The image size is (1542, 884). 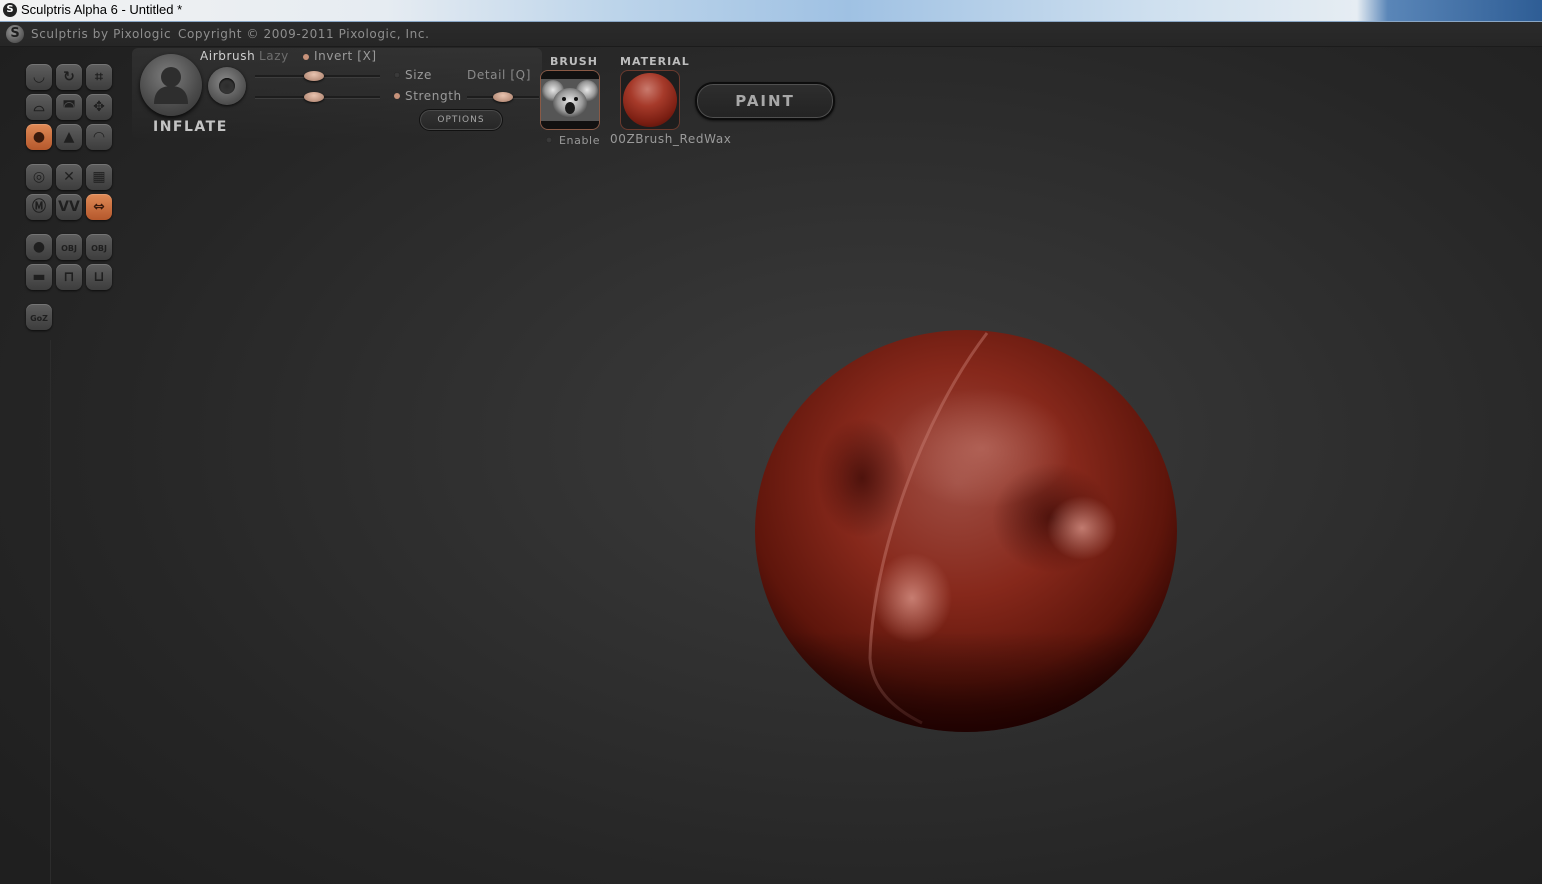 What do you see at coordinates (655, 61) in the screenshot?
I see `material-section-title: MATERIAL` at bounding box center [655, 61].